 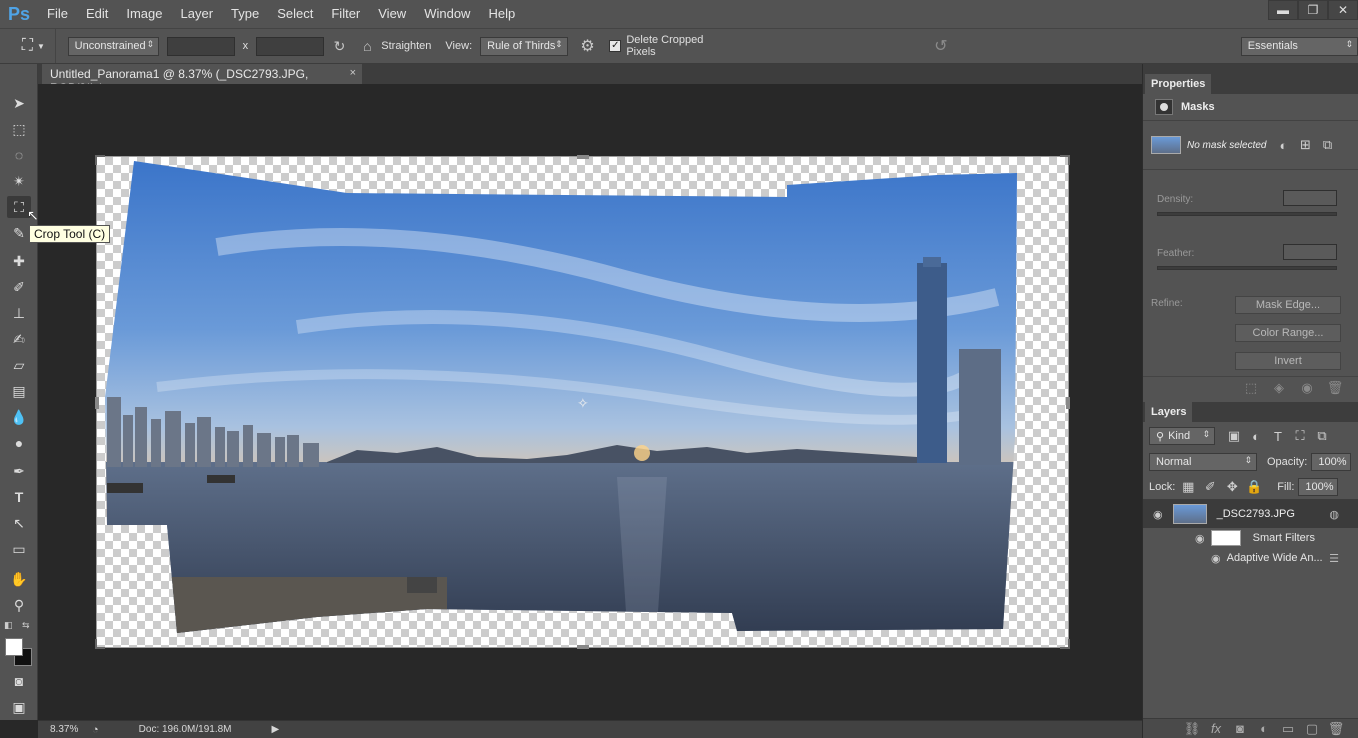 I want to click on marquee-tool-icon: ⬚, so click(x=19, y=129).